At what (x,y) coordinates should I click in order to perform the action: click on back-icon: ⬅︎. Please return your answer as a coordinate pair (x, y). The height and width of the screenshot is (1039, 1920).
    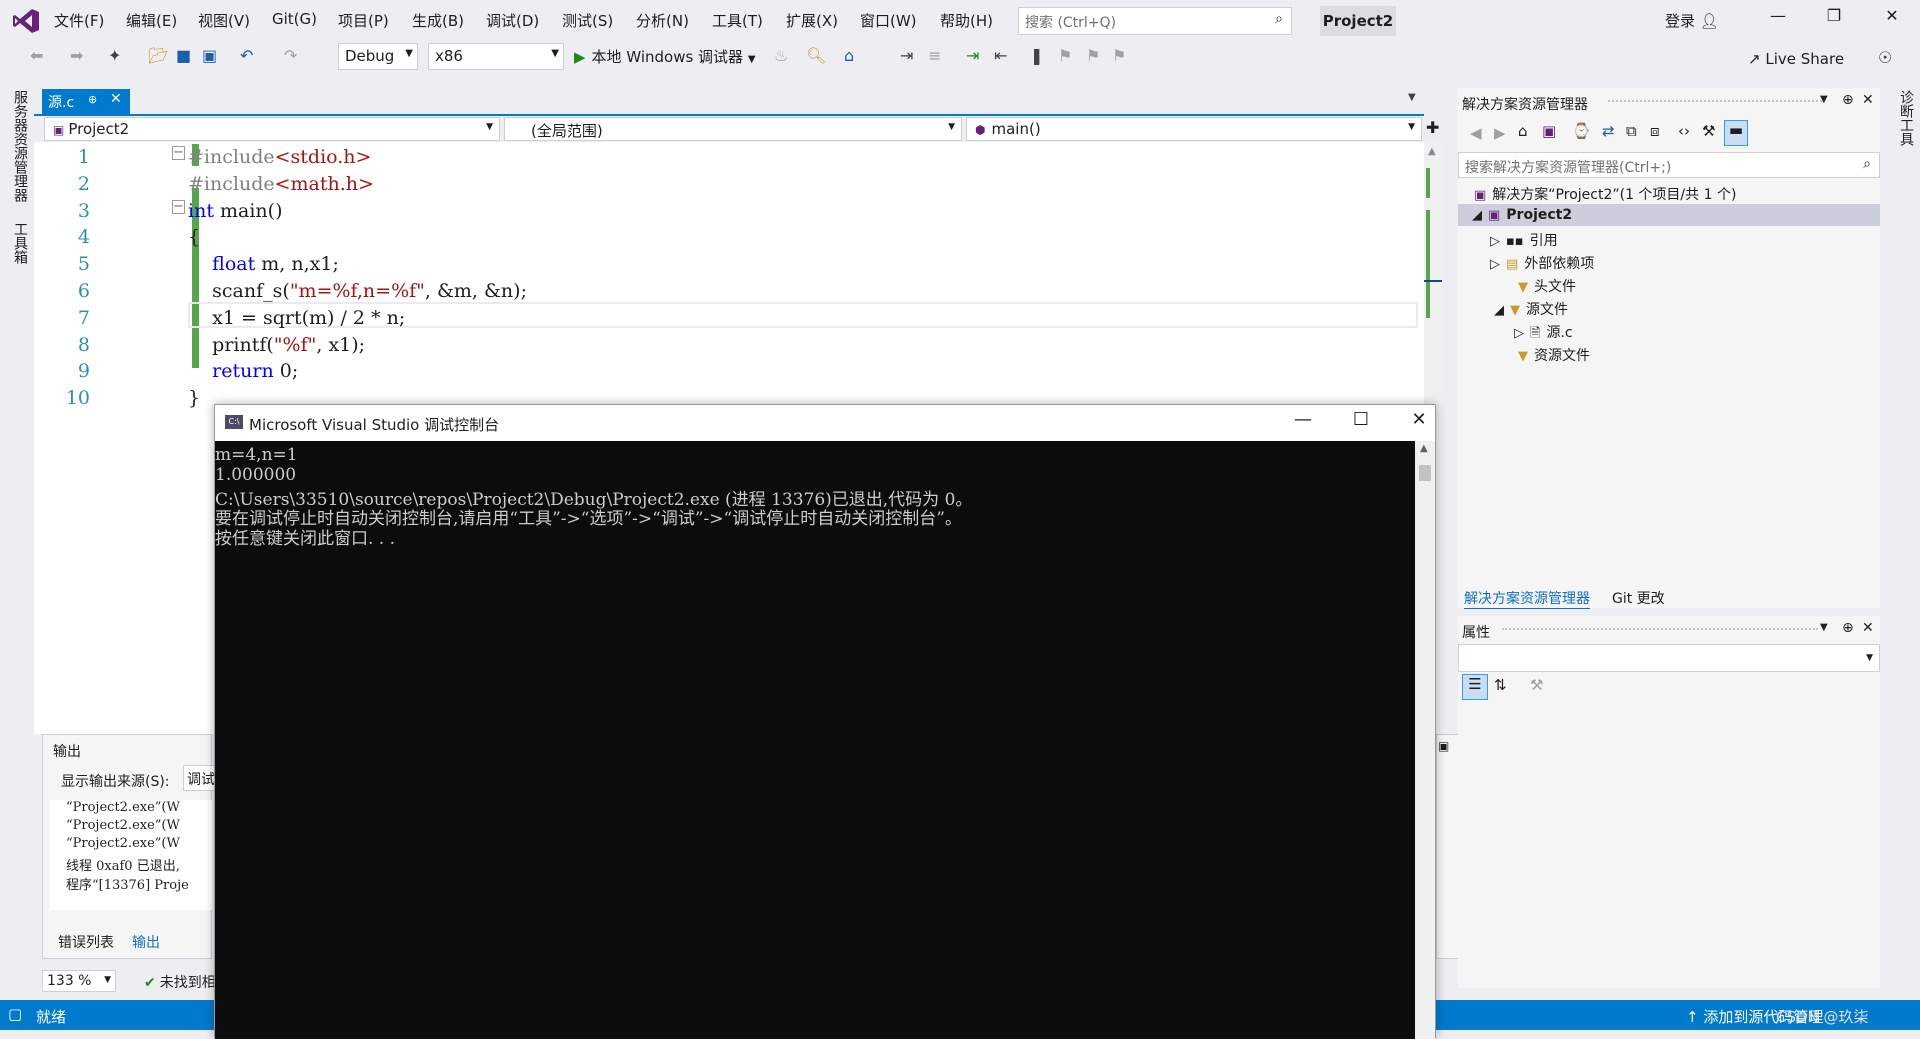
    Looking at the image, I should click on (36, 55).